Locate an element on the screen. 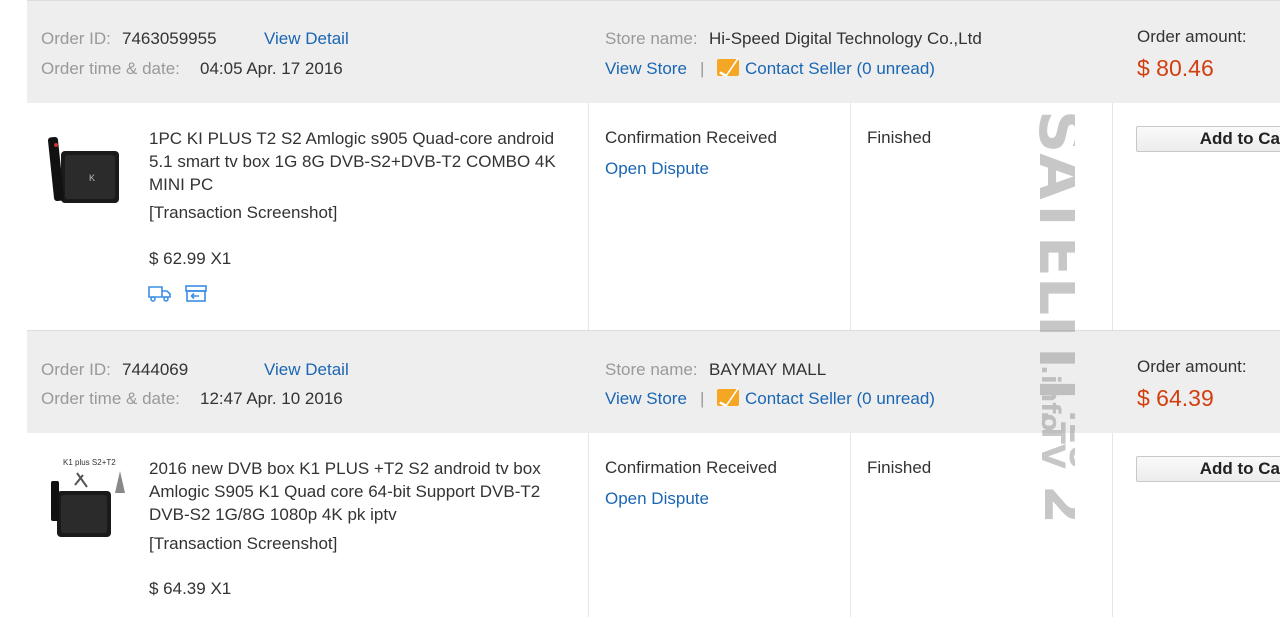  order-id: 7463059955 is located at coordinates (169, 38).